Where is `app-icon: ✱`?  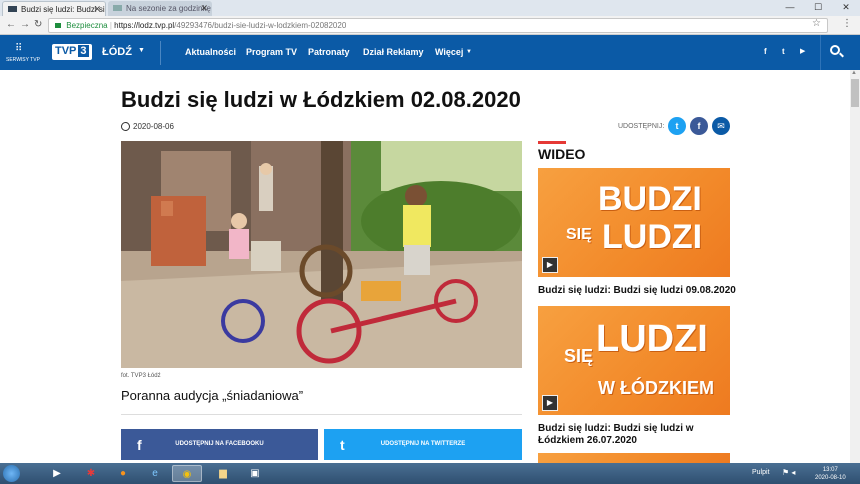
app-icon: ✱ is located at coordinates (91, 473).